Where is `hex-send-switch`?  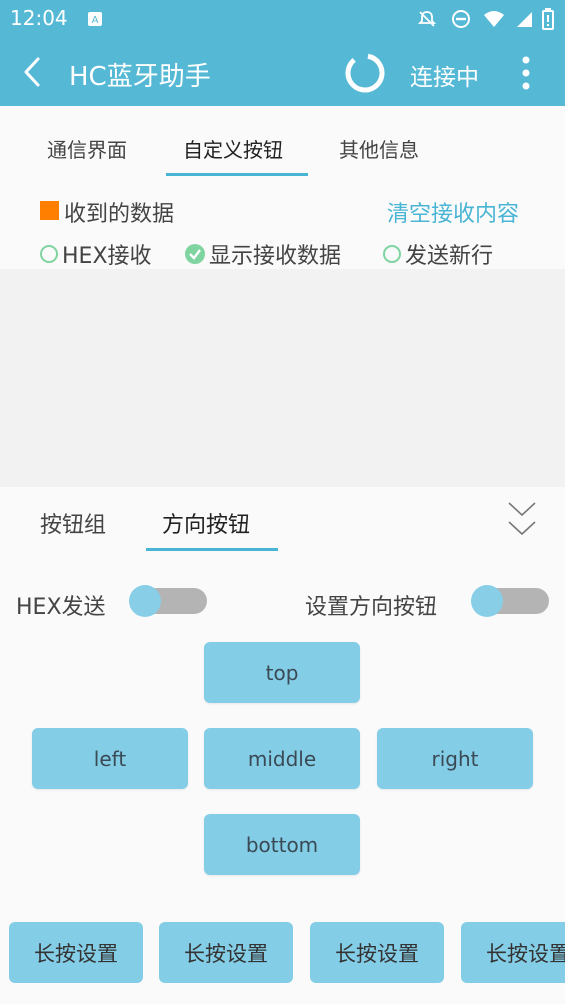 hex-send-switch is located at coordinates (168, 601).